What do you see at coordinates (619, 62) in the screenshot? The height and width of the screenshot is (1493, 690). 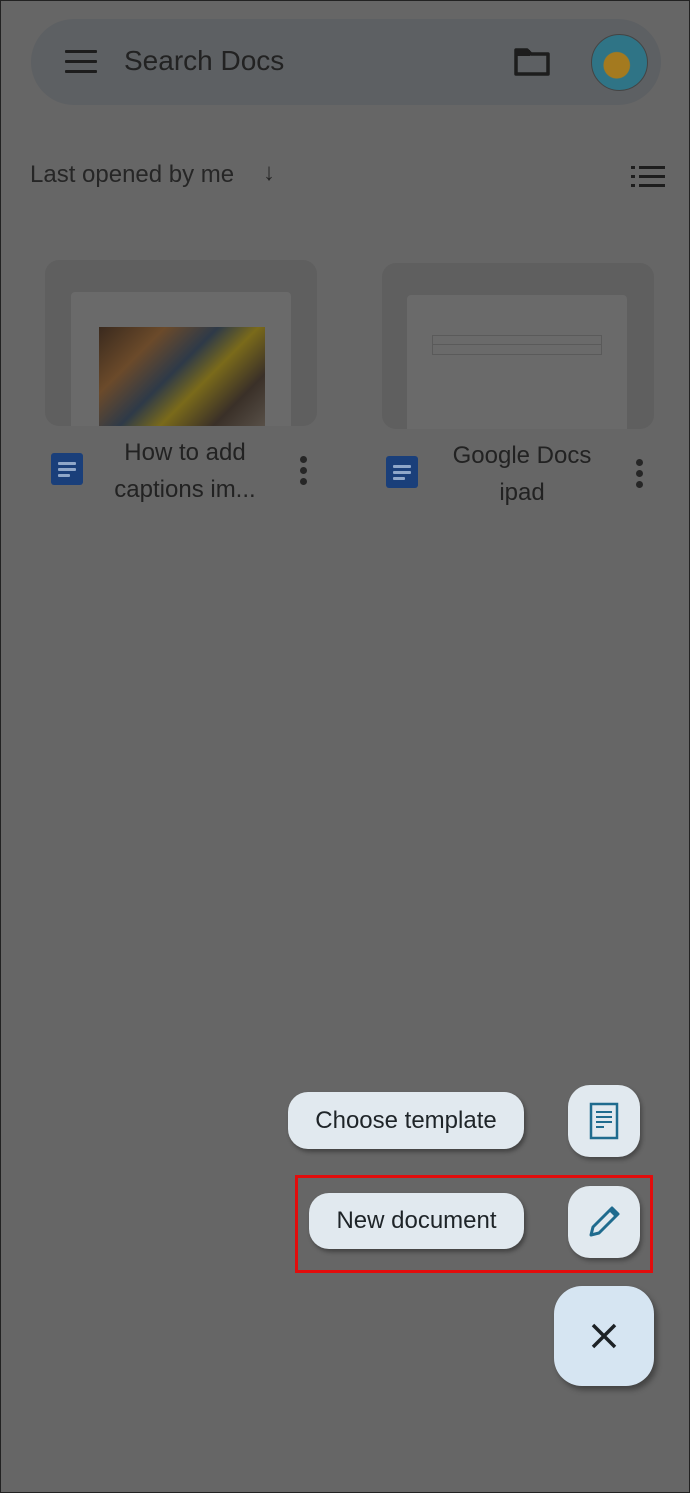 I see `account-avatar` at bounding box center [619, 62].